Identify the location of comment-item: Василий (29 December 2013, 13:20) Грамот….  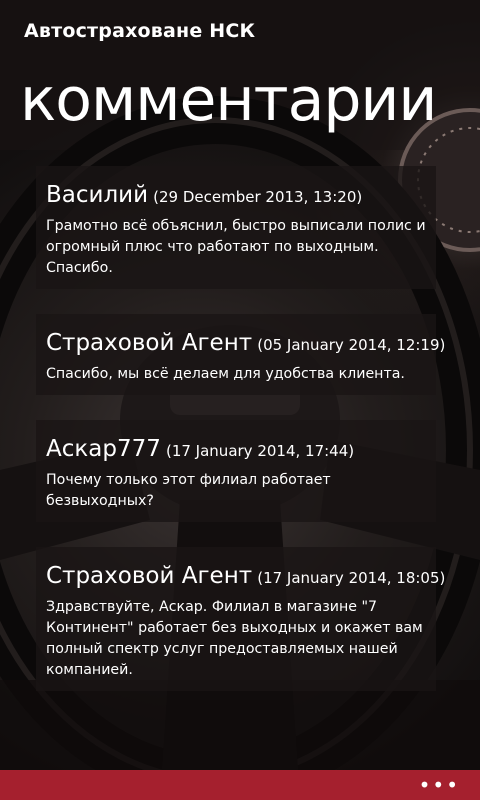
(236, 227).